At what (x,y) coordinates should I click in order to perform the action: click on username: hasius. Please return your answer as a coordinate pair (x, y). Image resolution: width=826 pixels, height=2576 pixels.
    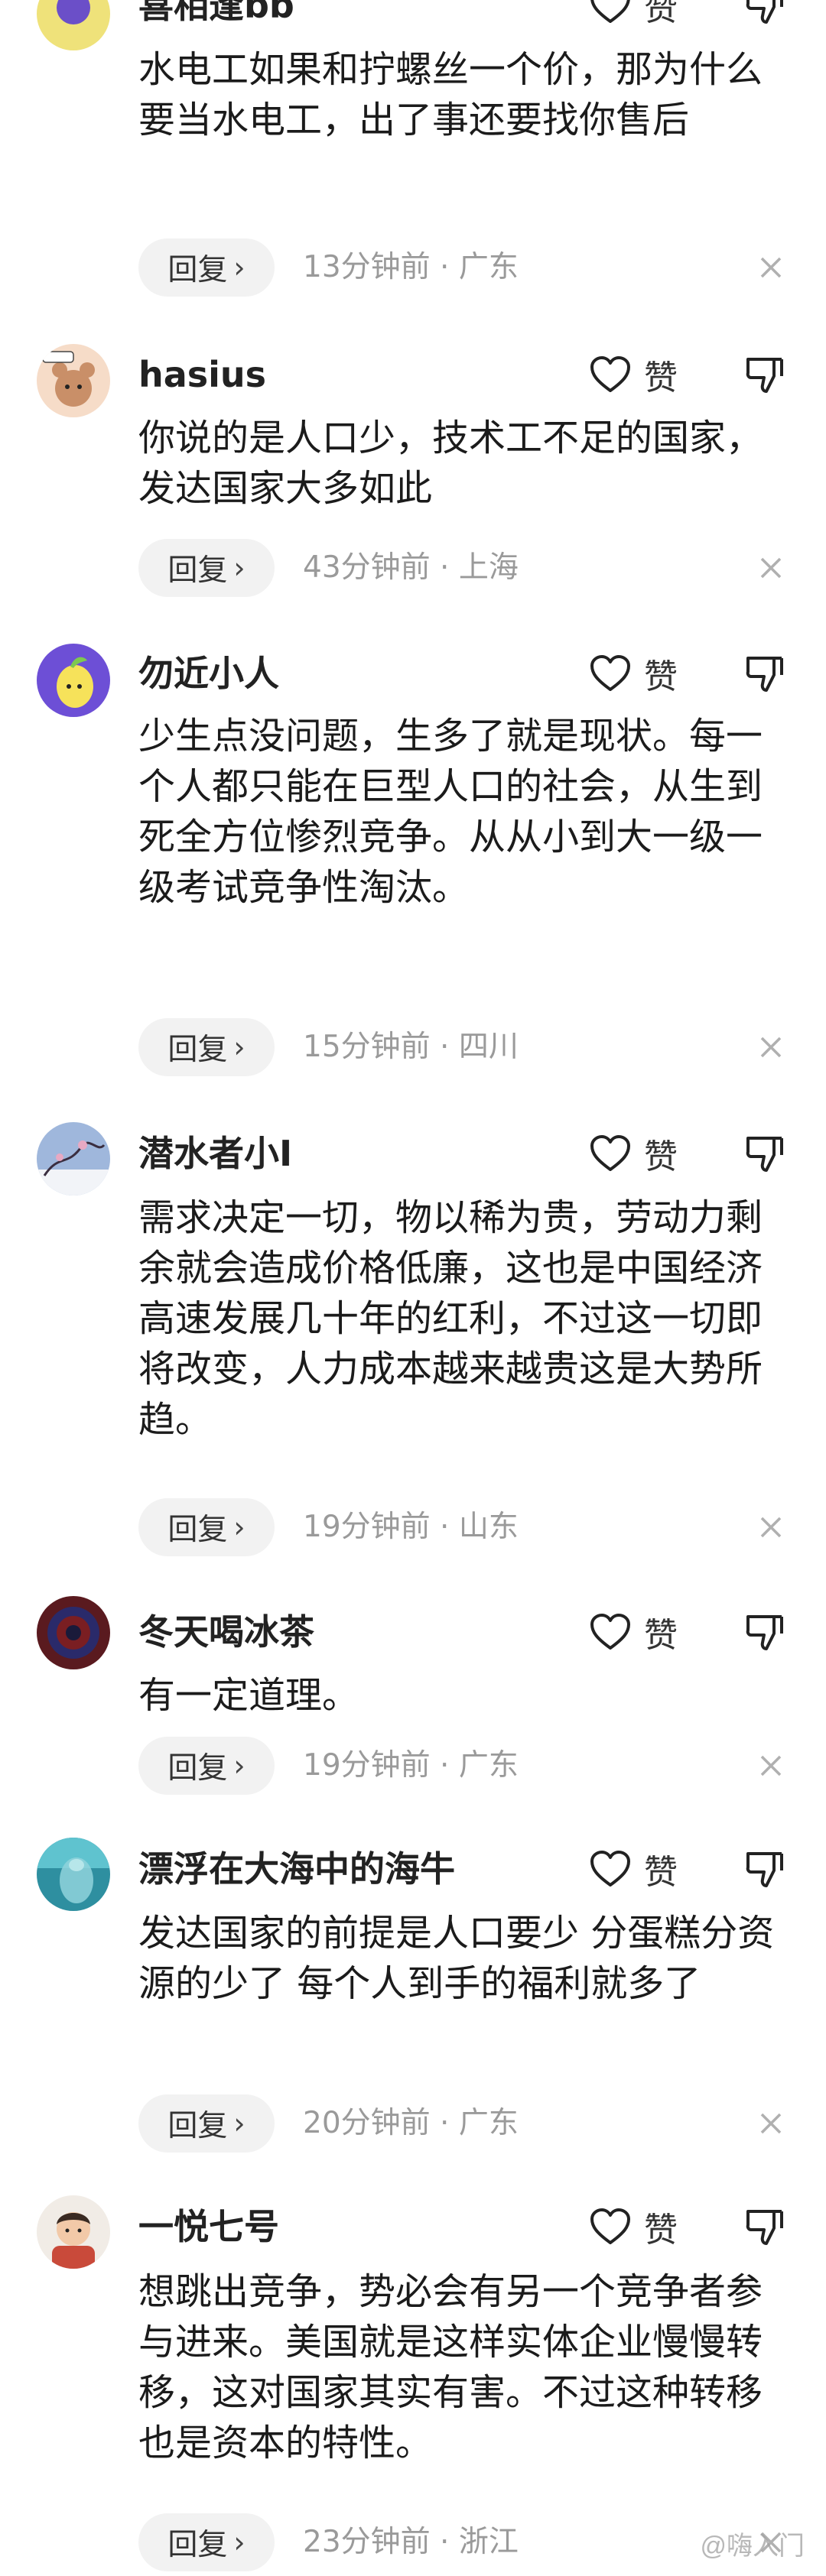
    Looking at the image, I should click on (202, 374).